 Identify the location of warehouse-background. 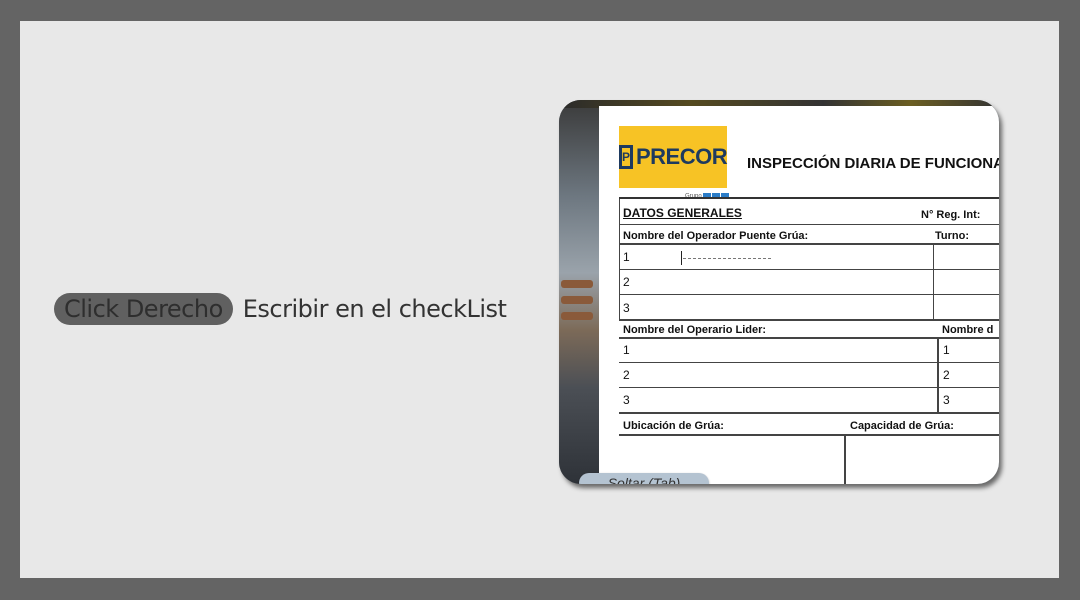
(579, 292).